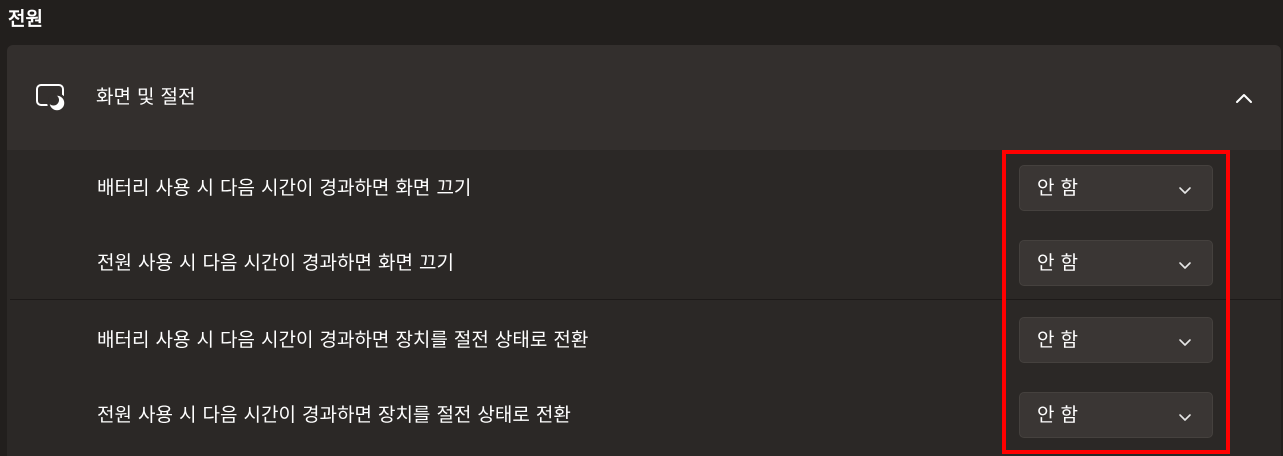 The image size is (1283, 456). What do you see at coordinates (1116, 187) in the screenshot?
I see `battery-screen-off-dropdown: 안 함` at bounding box center [1116, 187].